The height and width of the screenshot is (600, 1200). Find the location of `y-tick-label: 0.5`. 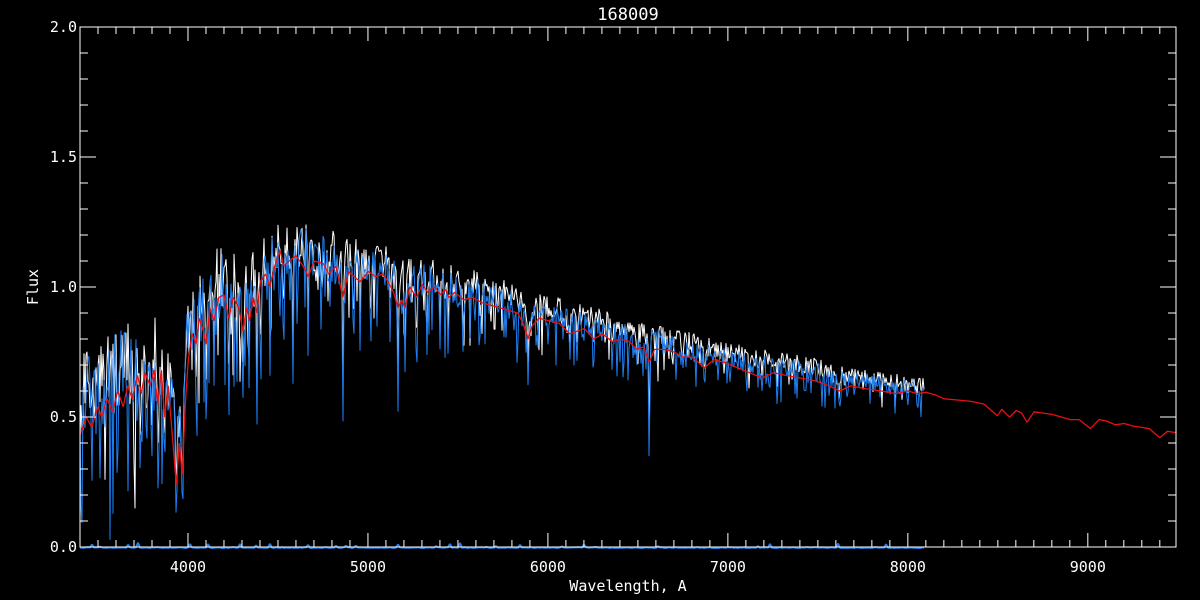

y-tick-label: 0.5 is located at coordinates (63, 417).